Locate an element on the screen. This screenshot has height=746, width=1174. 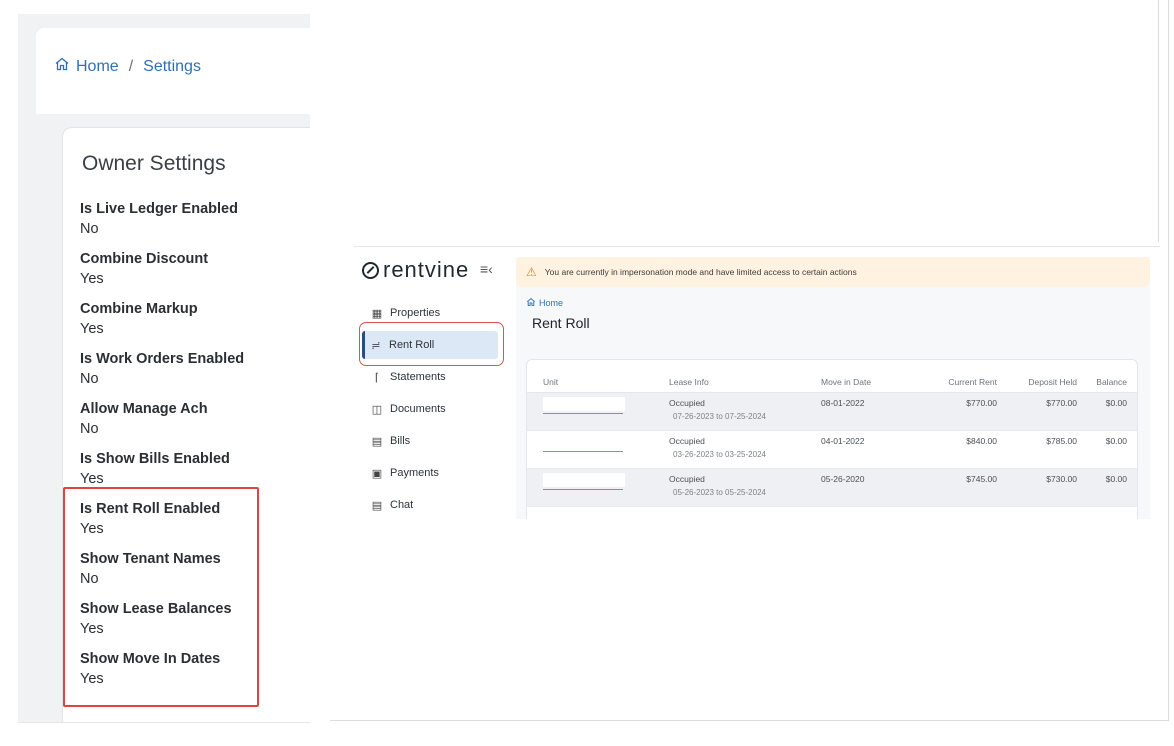
lease-info: Occupied 07-26-2023 to 07-25-2024 is located at coordinates (717, 409).